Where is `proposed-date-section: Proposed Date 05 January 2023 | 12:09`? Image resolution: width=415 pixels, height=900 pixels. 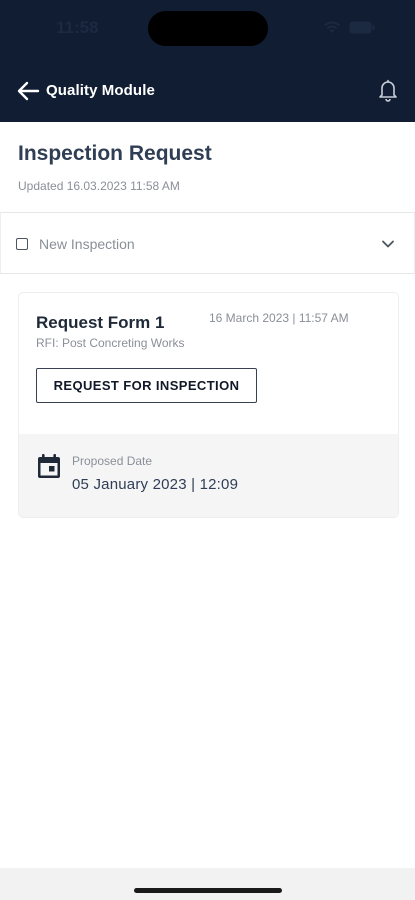 proposed-date-section: Proposed Date 05 January 2023 | 12:09 is located at coordinates (208, 475).